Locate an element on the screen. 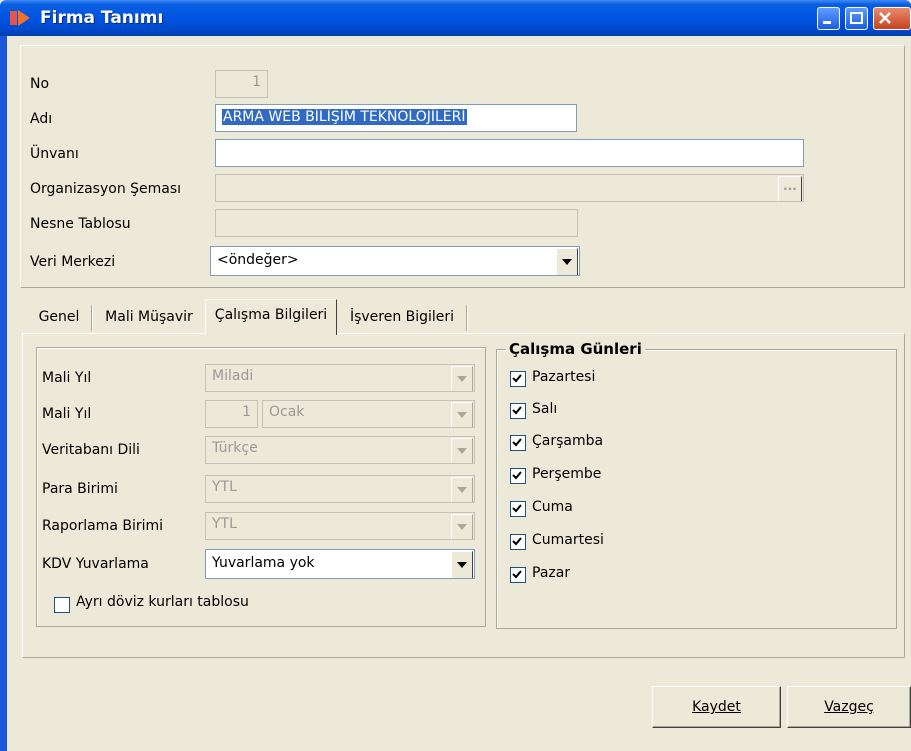 This screenshot has height=751, width=911. adi-input: ARMA WEB BİLİŞİM TEKNOLOJİLERİ is located at coordinates (396, 118).